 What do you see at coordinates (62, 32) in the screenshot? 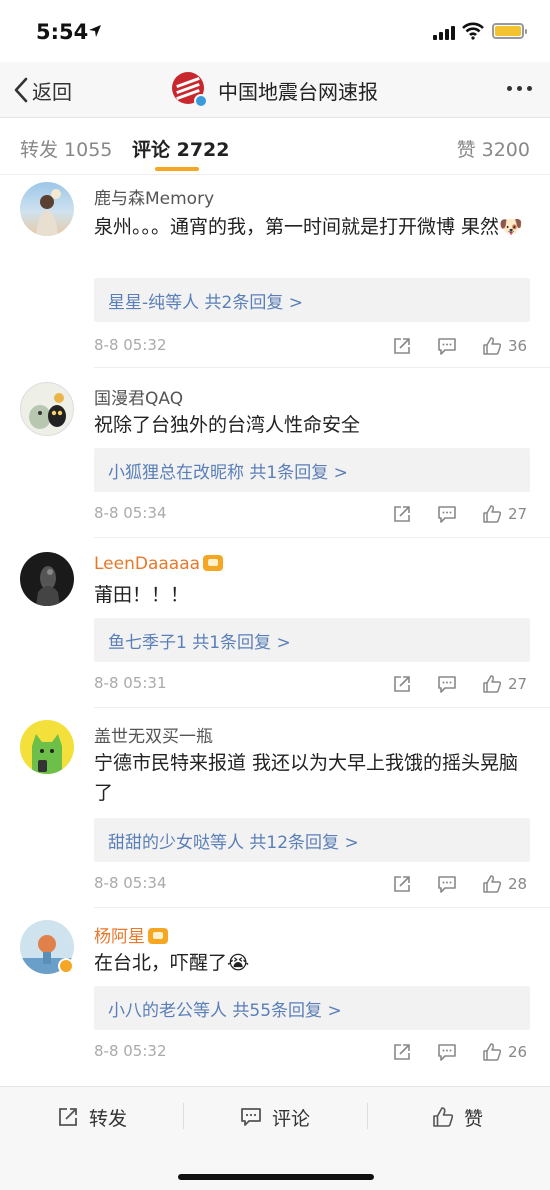
I see `status-time: 5:54` at bounding box center [62, 32].